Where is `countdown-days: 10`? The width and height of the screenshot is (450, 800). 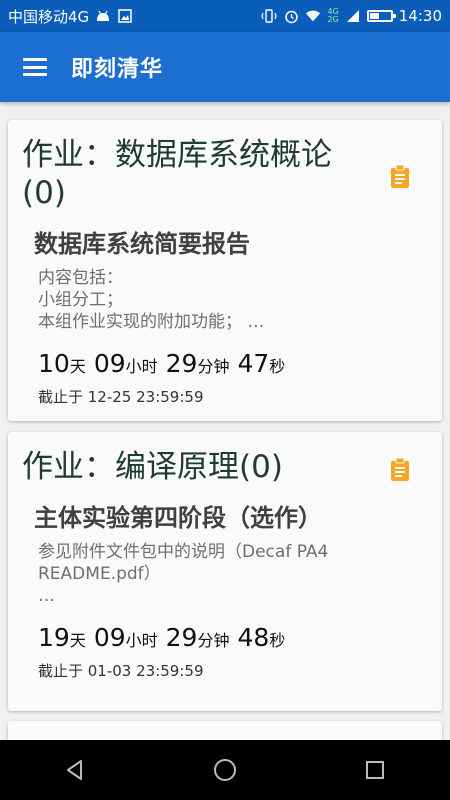 countdown-days: 10 is located at coordinates (54, 363).